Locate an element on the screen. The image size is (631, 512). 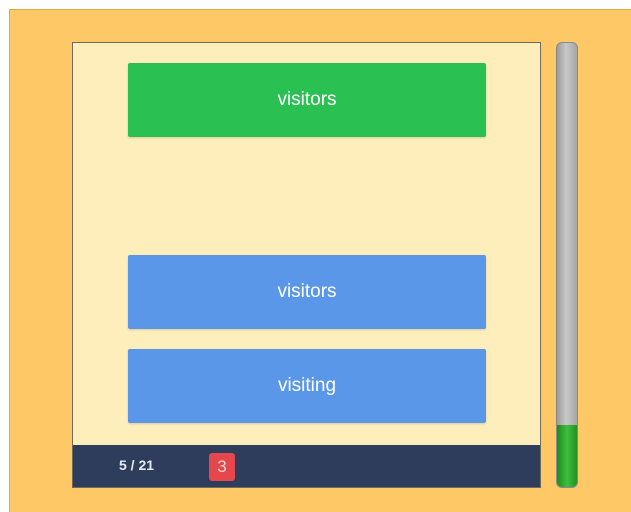
answer-tile-option-2: visiting is located at coordinates (307, 386).